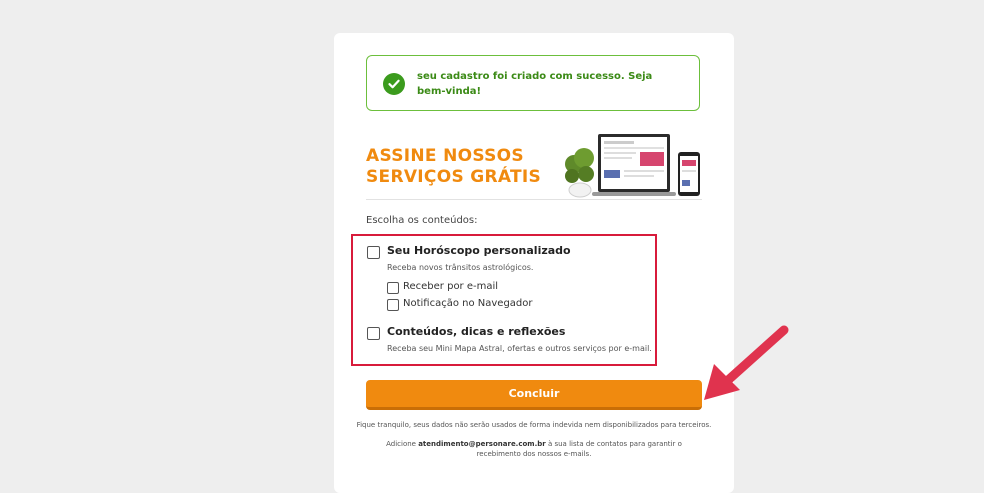 This screenshot has width=984, height=493. What do you see at coordinates (422, 220) in the screenshot?
I see `choose-content-label: Escolha os conteúdos:` at bounding box center [422, 220].